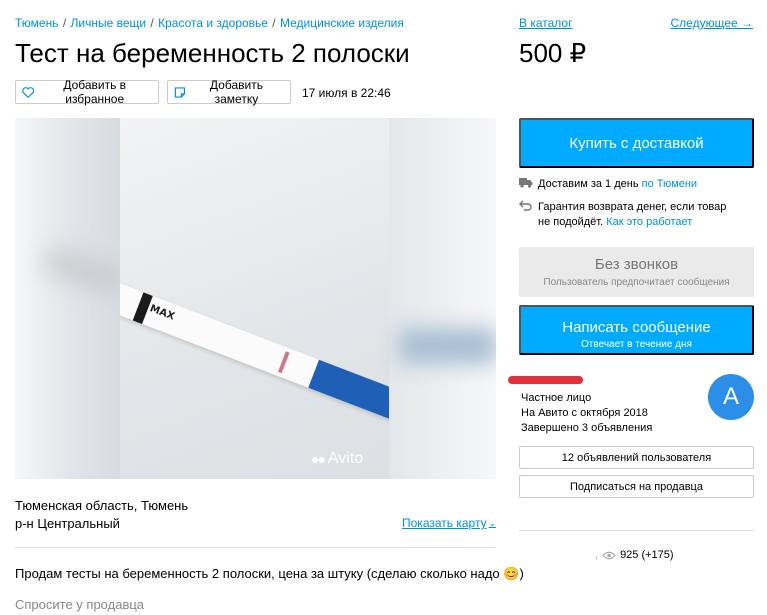 Image resolution: width=767 pixels, height=615 pixels. Describe the element at coordinates (36, 23) in the screenshot. I see `breadcrumb-city: Тюмень` at that location.